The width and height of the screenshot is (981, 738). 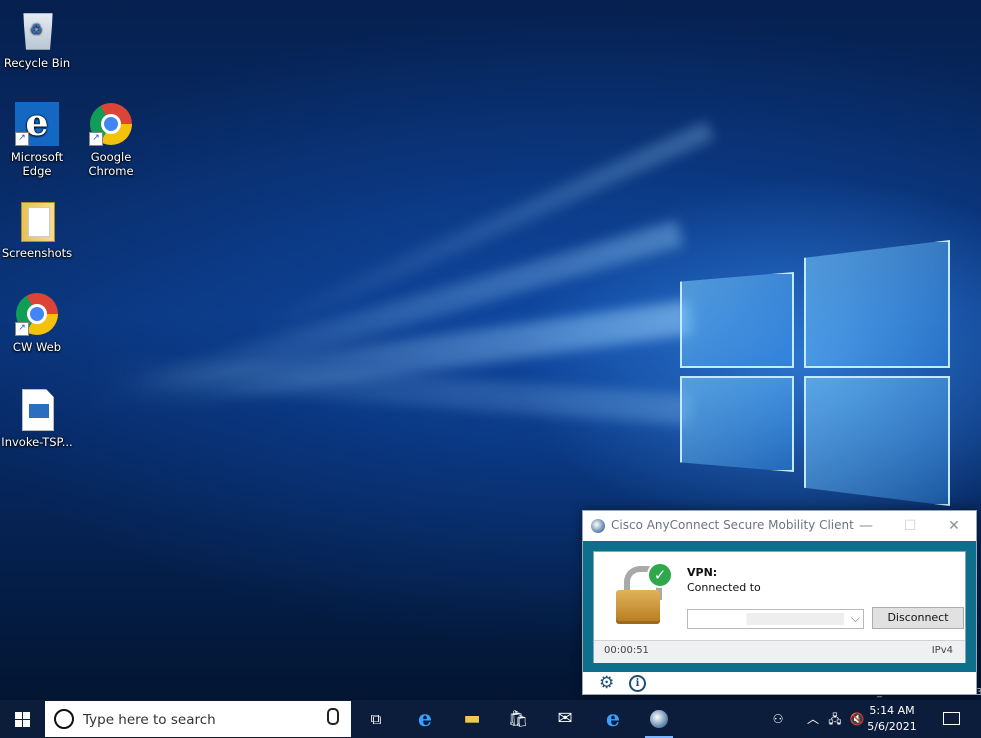 I want to click on edge-taskbar-icon: e, so click(x=425, y=719).